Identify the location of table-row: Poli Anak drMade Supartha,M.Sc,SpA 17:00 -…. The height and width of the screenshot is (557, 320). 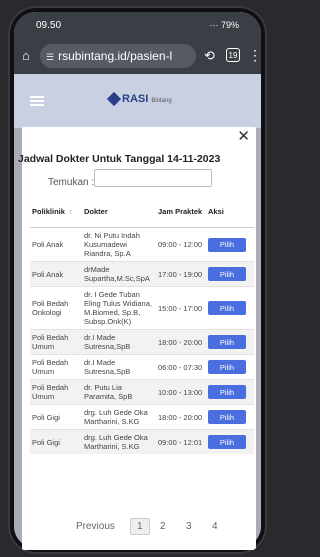
(142, 274).